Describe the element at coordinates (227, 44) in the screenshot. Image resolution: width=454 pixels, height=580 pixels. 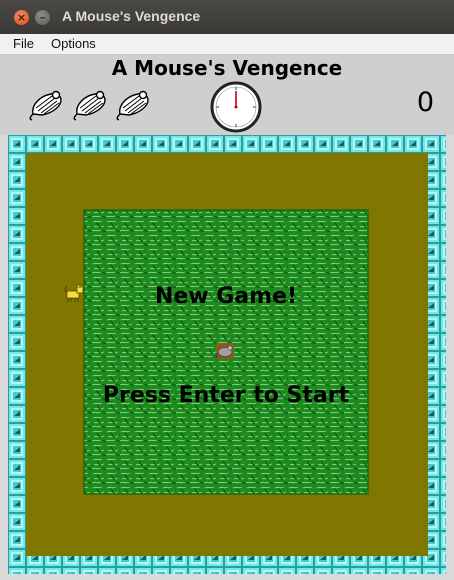
I see `menu-bar: File Options` at that location.